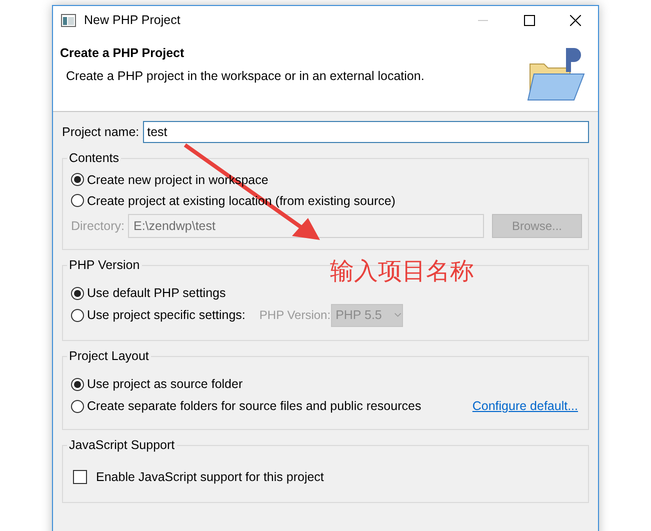 The width and height of the screenshot is (651, 531). Describe the element at coordinates (156, 293) in the screenshot. I see `radio-label: Use default PHP settings` at that location.